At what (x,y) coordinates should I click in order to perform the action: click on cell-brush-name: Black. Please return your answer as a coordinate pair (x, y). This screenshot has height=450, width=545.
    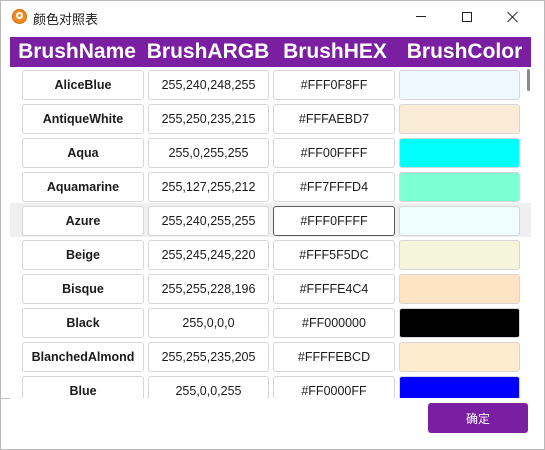
    Looking at the image, I should click on (83, 323).